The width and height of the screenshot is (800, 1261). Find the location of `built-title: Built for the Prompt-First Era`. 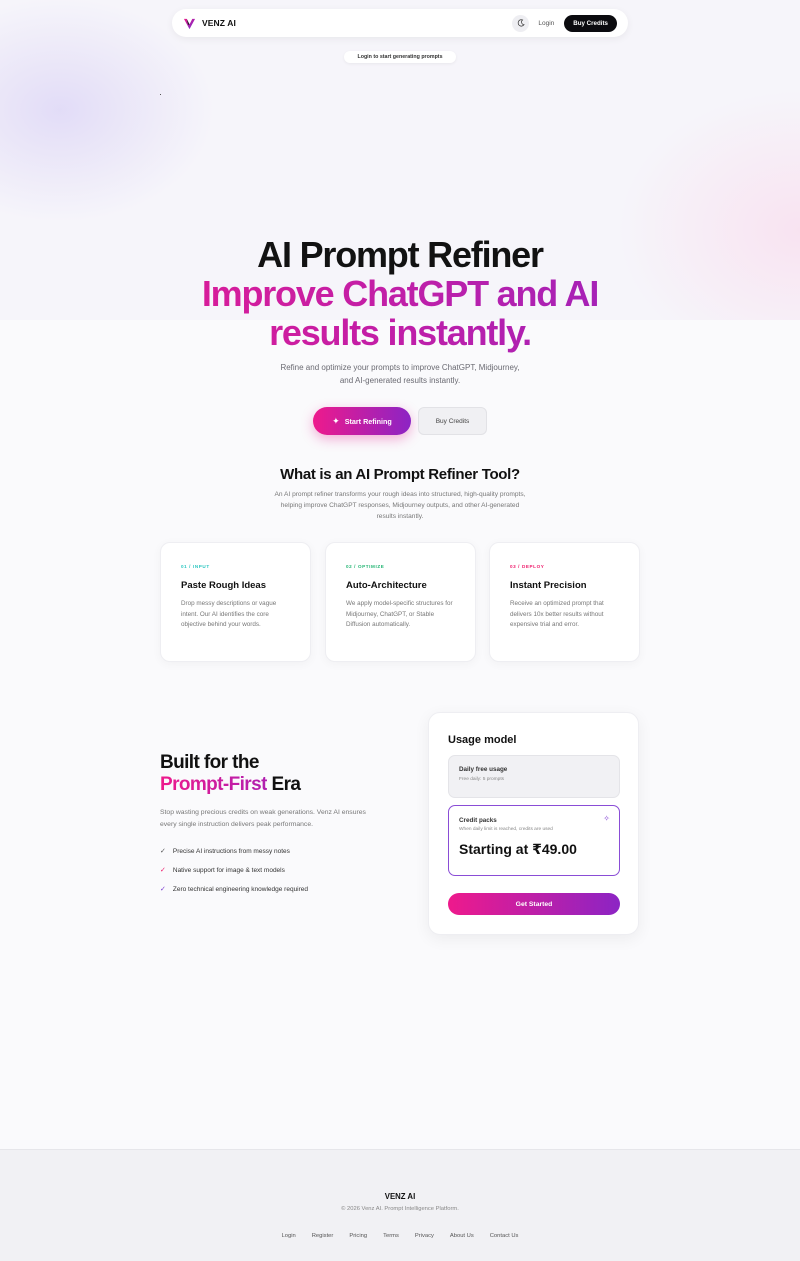

built-title: Built for the Prompt-First Era is located at coordinates (230, 774).